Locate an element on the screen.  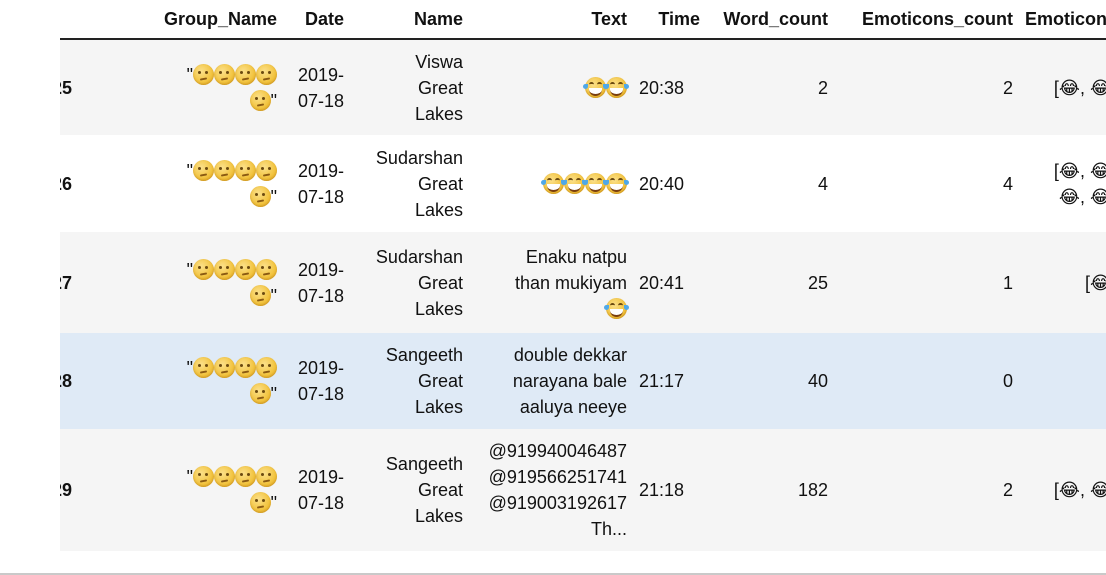
cell-time: 20:41 is located at coordinates (669, 282).